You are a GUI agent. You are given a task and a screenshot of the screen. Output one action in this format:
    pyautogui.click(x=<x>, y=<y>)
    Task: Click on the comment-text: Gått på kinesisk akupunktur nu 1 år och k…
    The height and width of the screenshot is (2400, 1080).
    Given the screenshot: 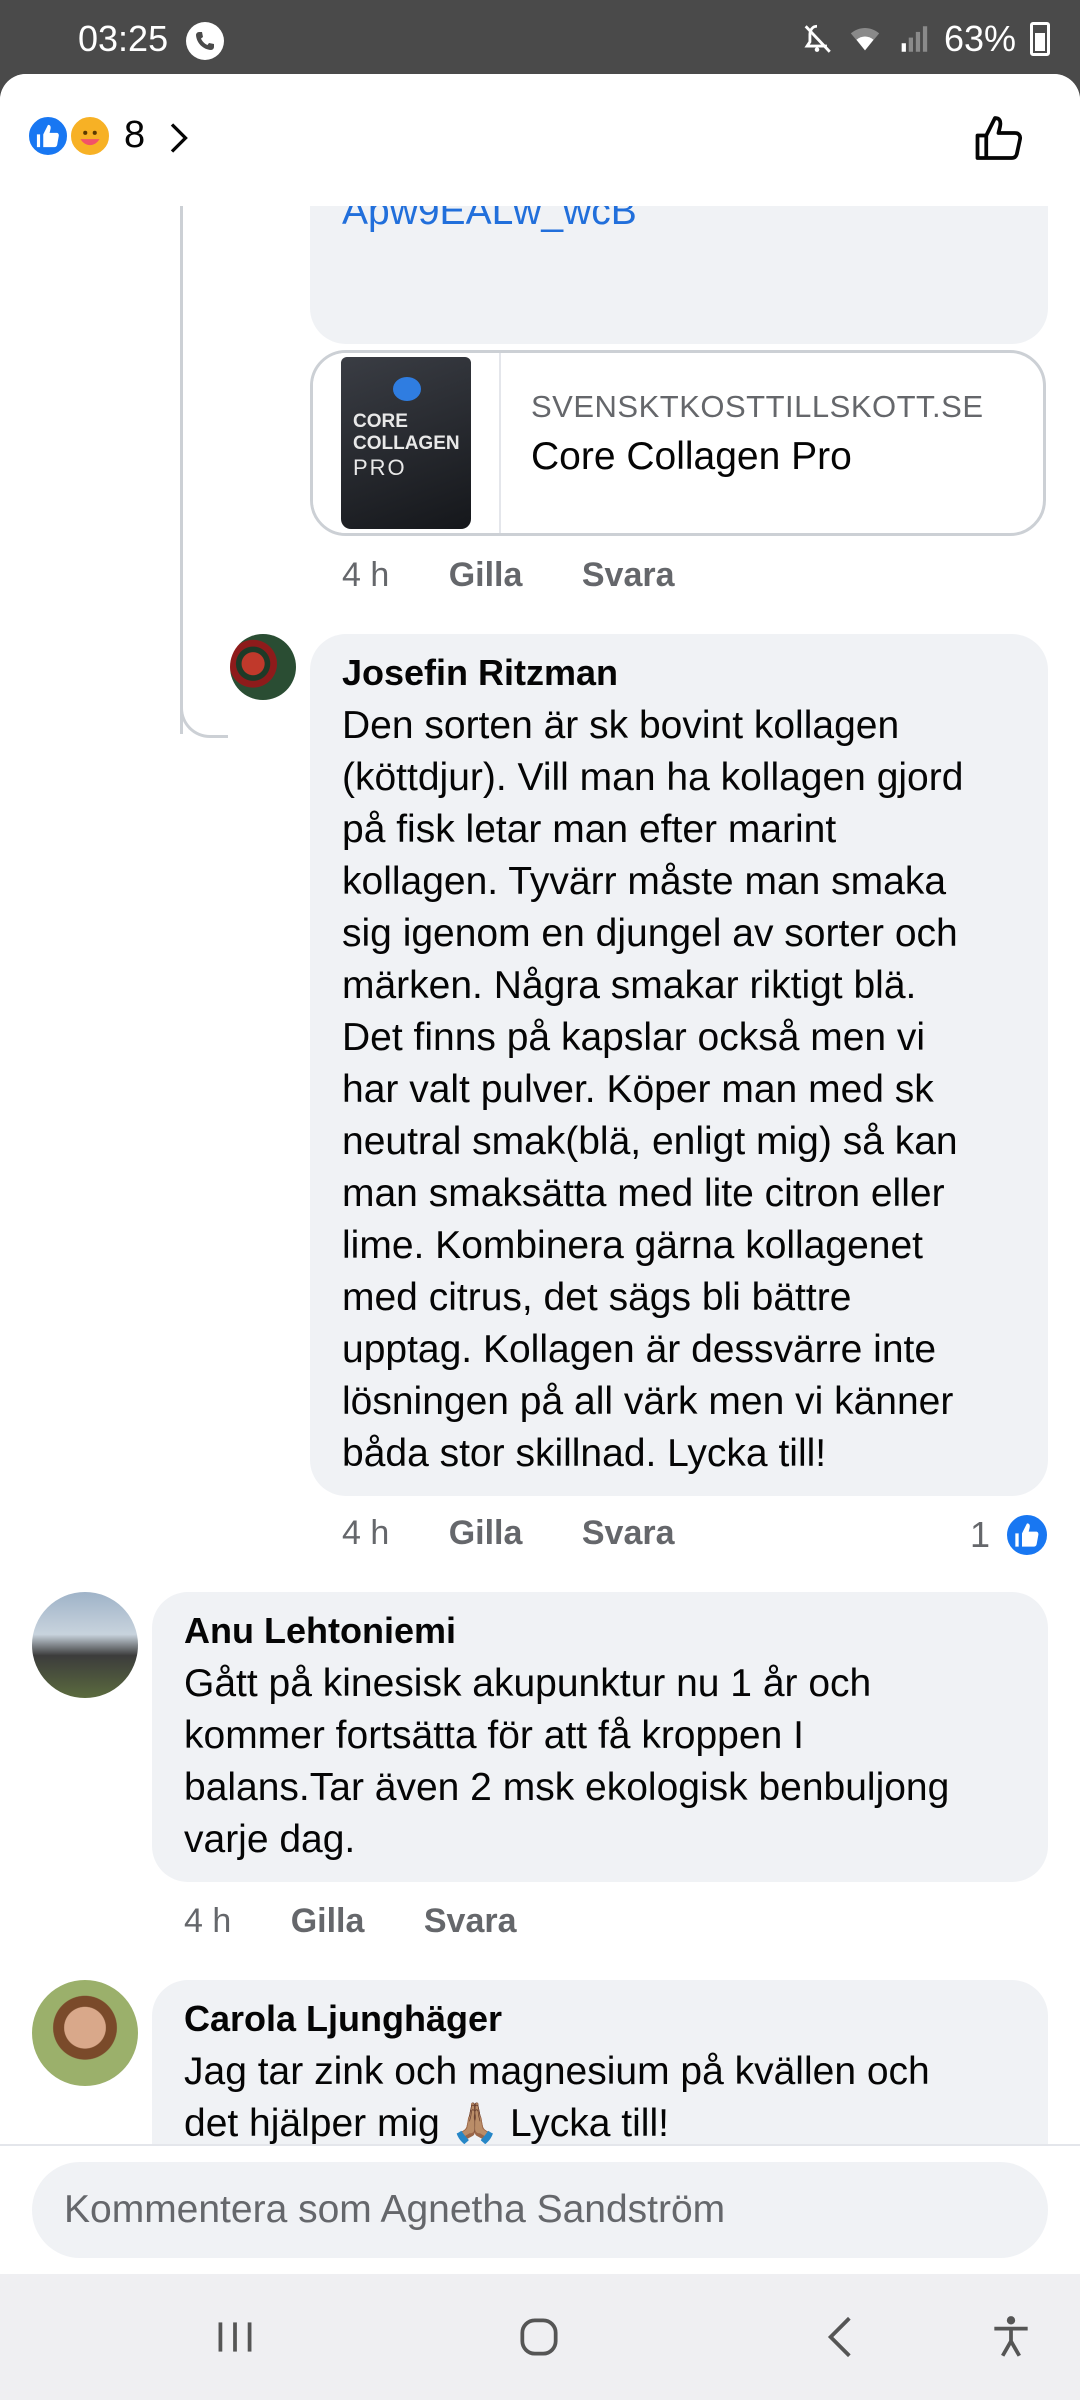 What is the action you would take?
    pyautogui.click(x=567, y=1761)
    